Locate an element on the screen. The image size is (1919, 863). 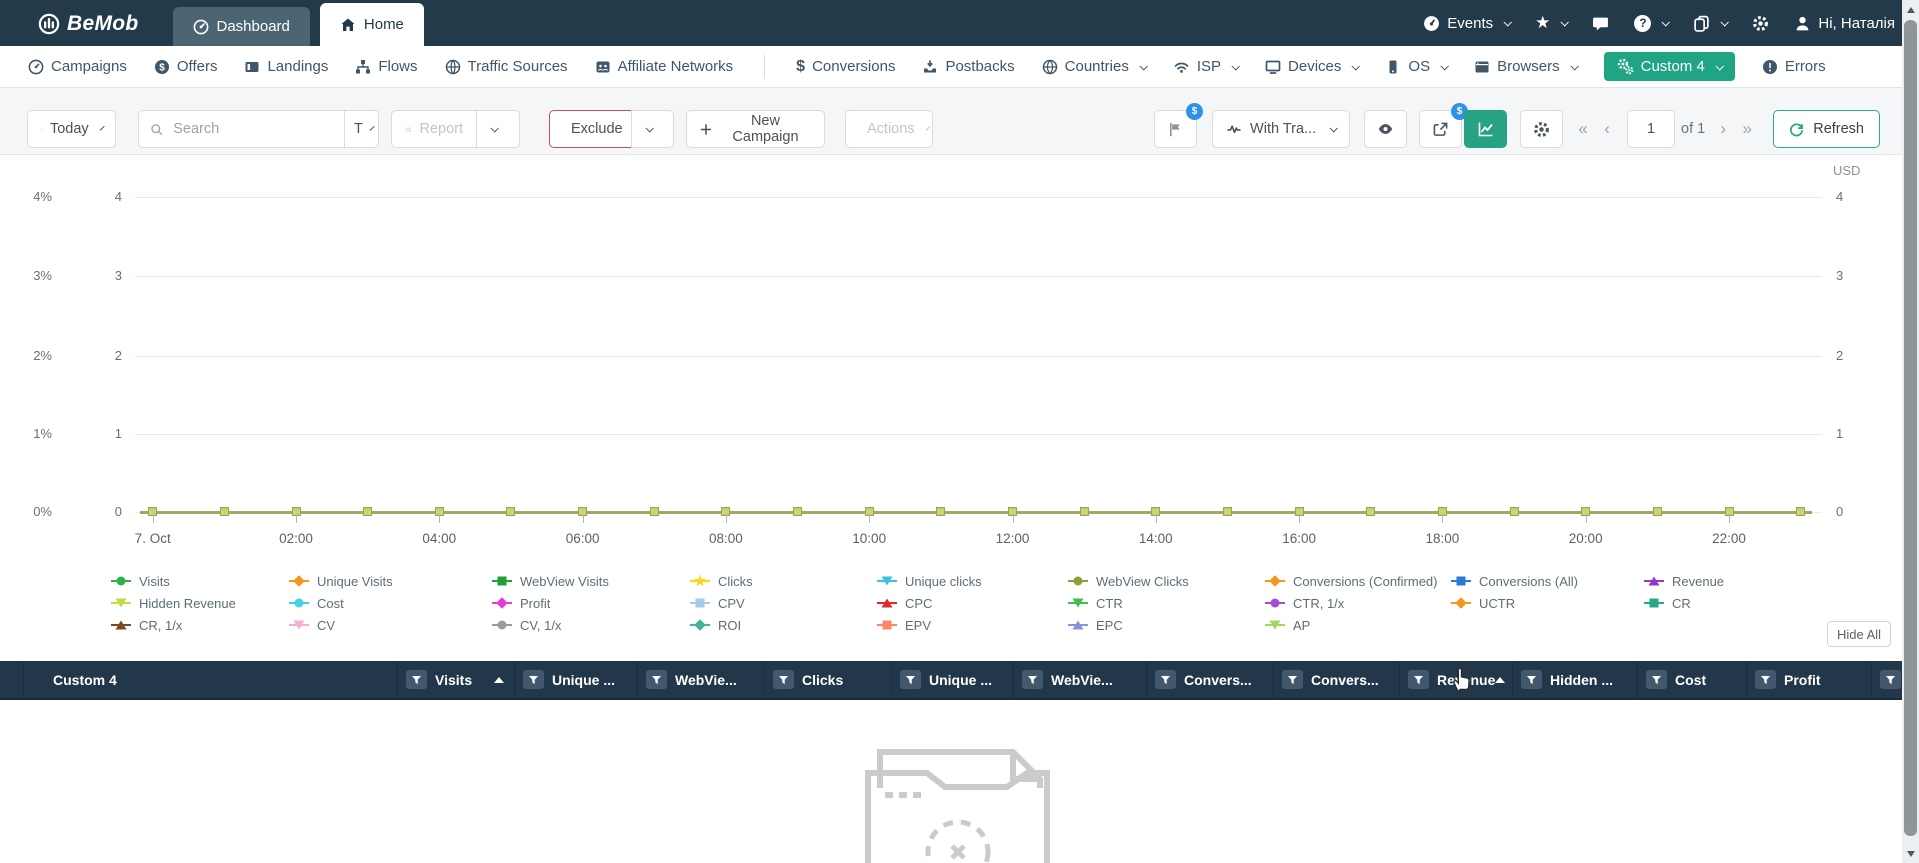
legend-item: Unique Visits is located at coordinates (390, 581).